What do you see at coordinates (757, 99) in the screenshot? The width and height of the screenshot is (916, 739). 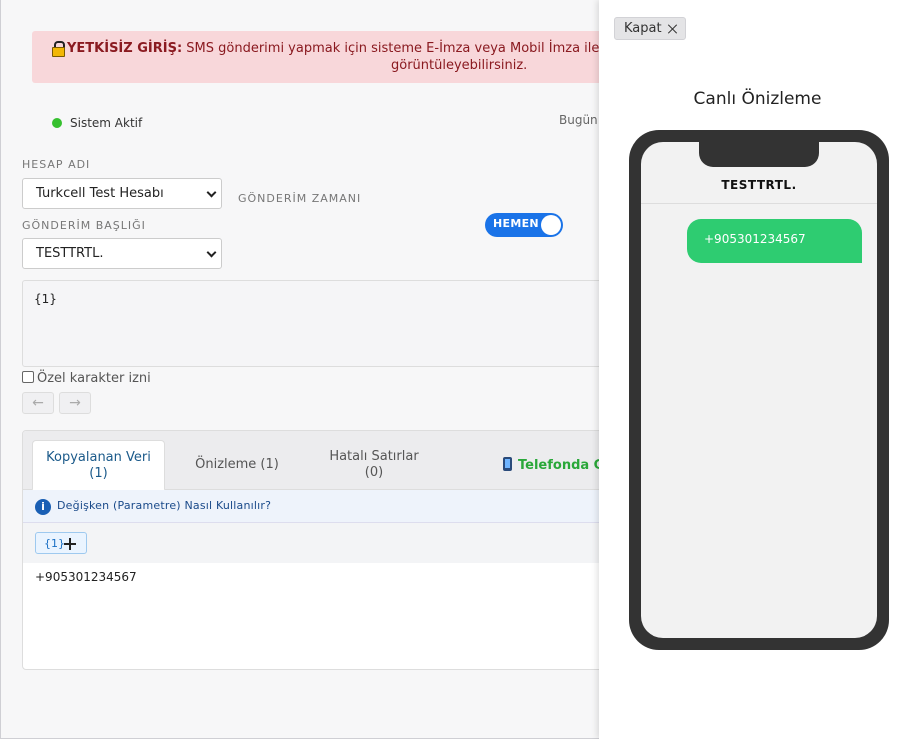 I see `preview-title: Canlı Önizleme` at bounding box center [757, 99].